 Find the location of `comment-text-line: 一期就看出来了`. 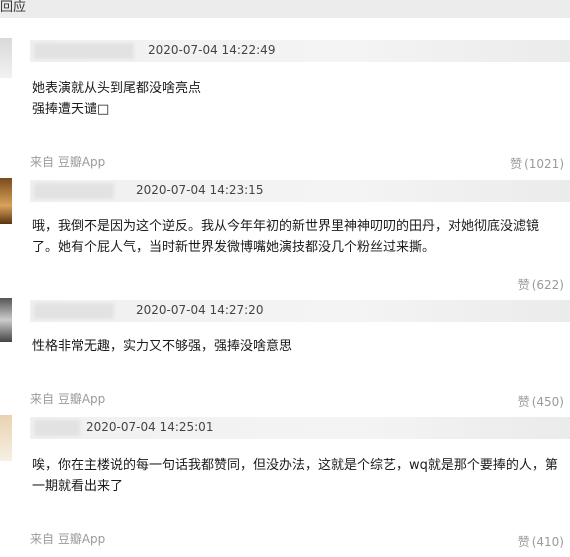

comment-text-line: 一期就看出来了 is located at coordinates (78, 486).